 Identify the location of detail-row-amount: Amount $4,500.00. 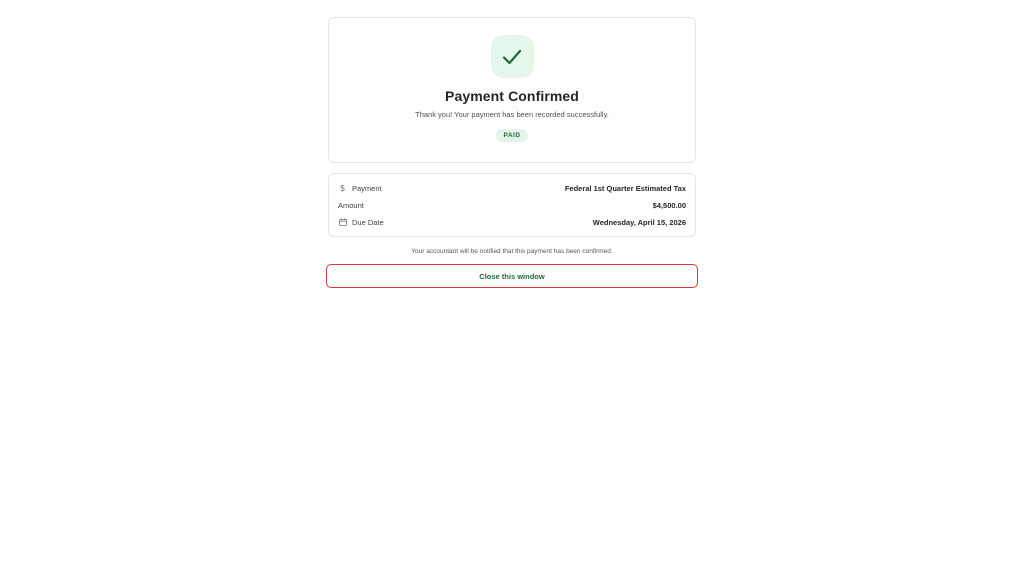
(512, 205).